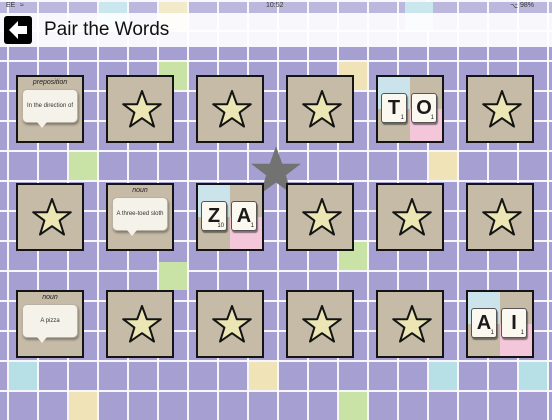 This screenshot has width=552, height=420. I want to click on speech-bubble: A three-toed sloth, so click(140, 216).